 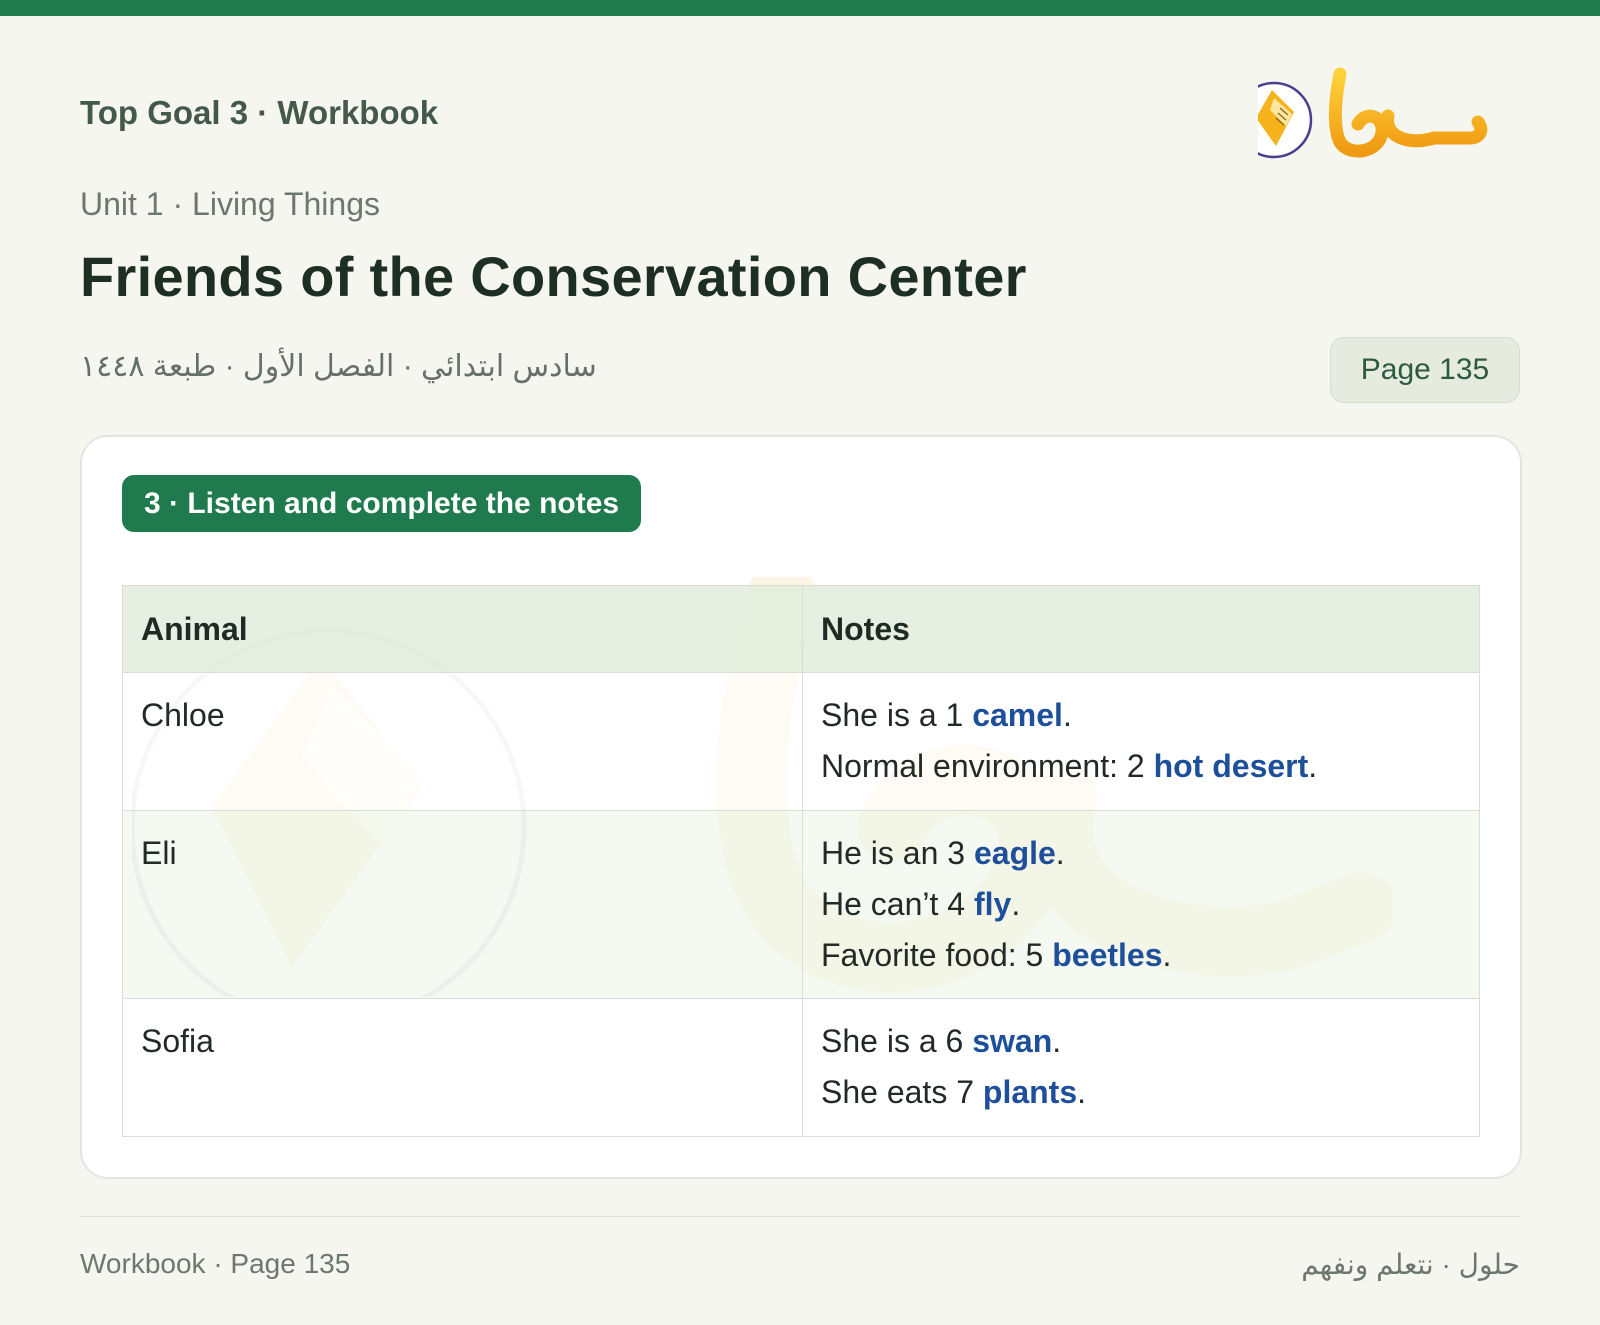 What do you see at coordinates (1012, 1041) in the screenshot?
I see `answer-text: swan` at bounding box center [1012, 1041].